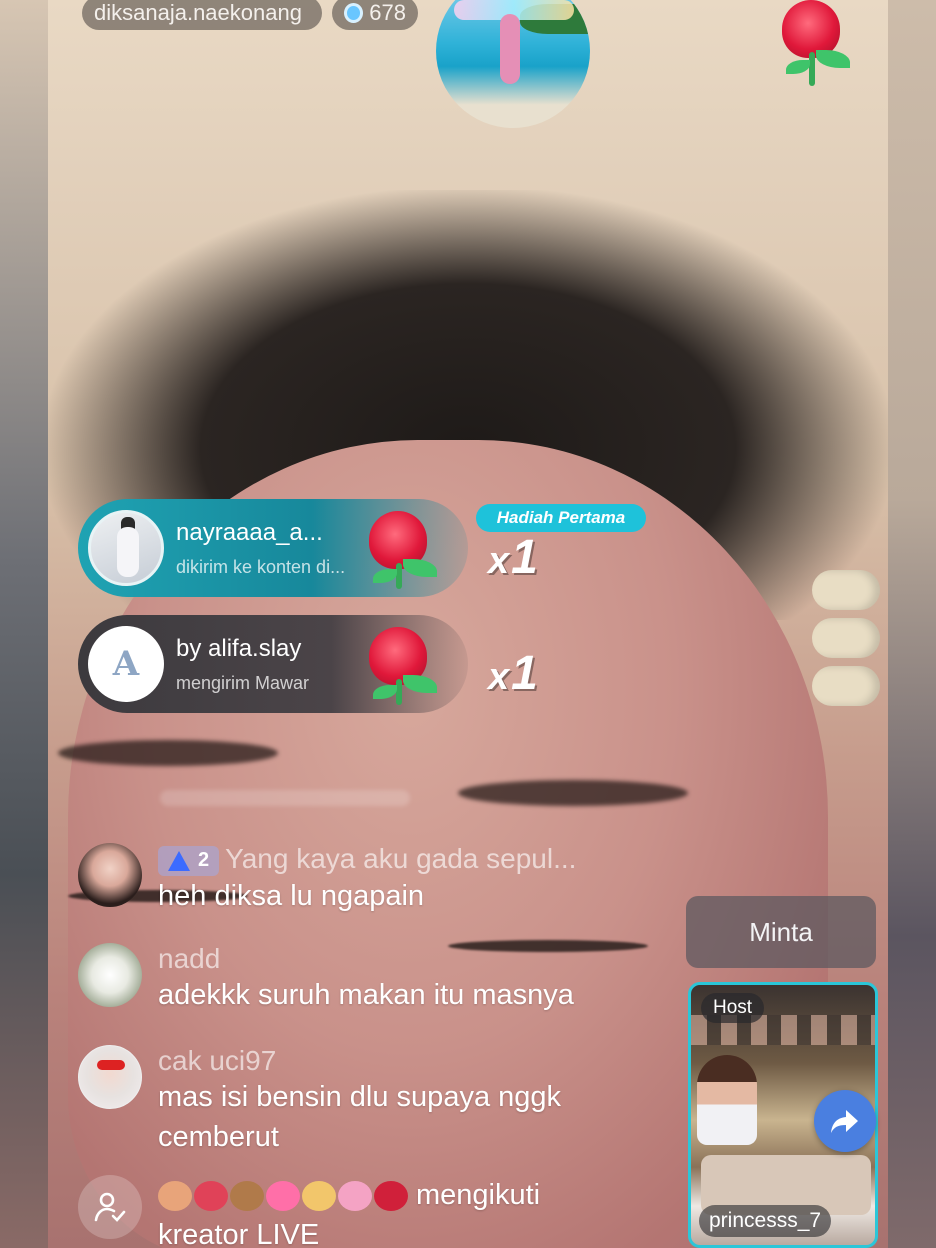 The width and height of the screenshot is (936, 1248). I want to click on gift-subtitle: mengirim Mawar, so click(243, 682).